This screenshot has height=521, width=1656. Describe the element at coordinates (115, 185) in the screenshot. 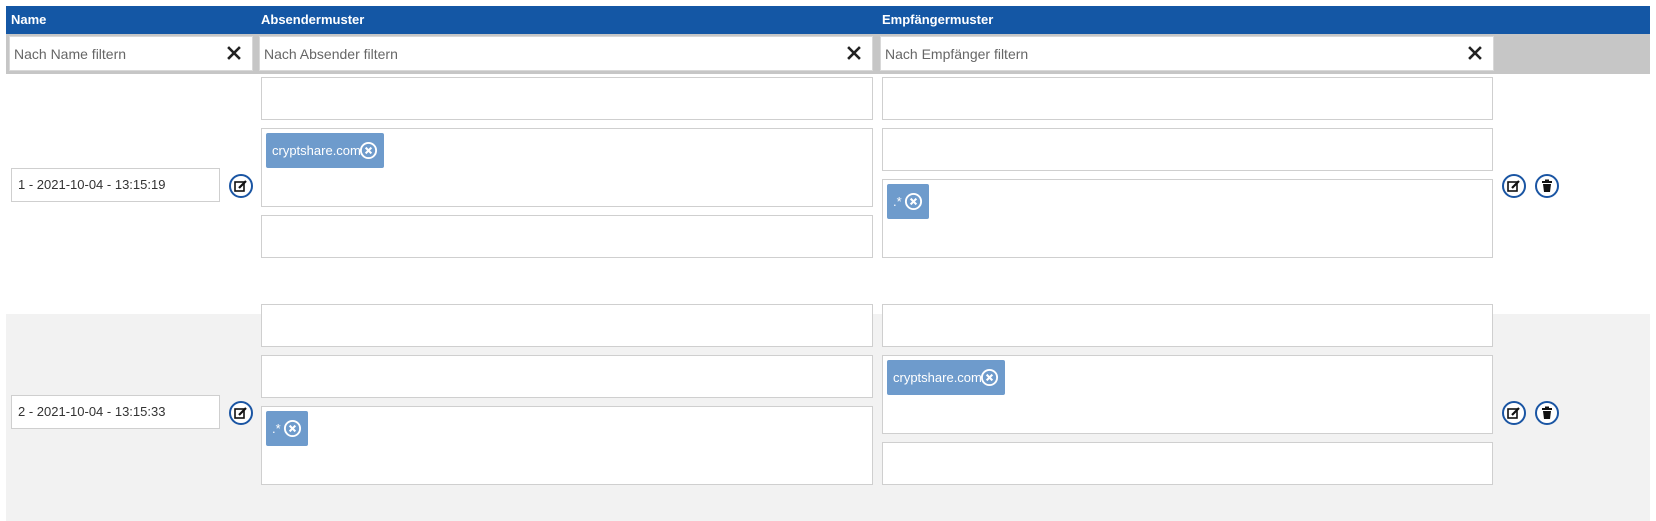

I see `rule-name-field: 1 - 2021-10-04 - 13:15:19` at that location.